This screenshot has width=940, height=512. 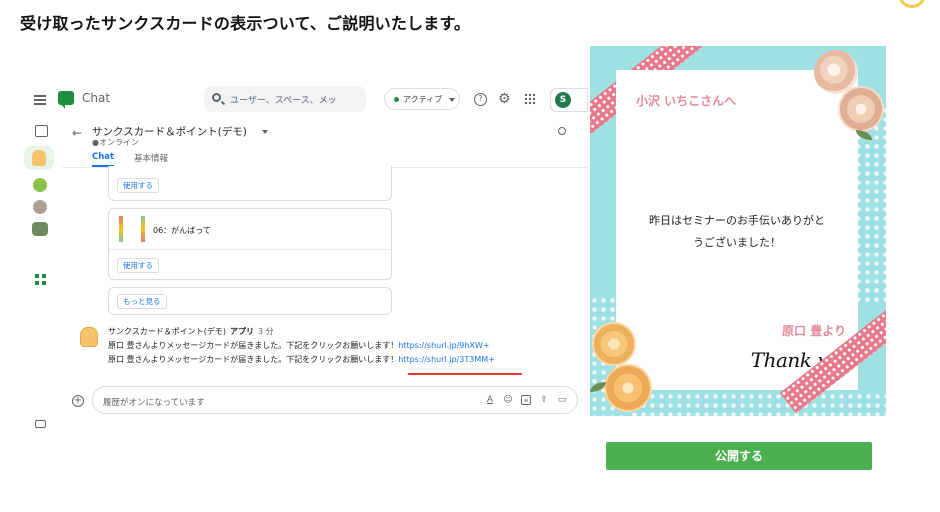 I want to click on spaces-icon, so click(x=40, y=279).